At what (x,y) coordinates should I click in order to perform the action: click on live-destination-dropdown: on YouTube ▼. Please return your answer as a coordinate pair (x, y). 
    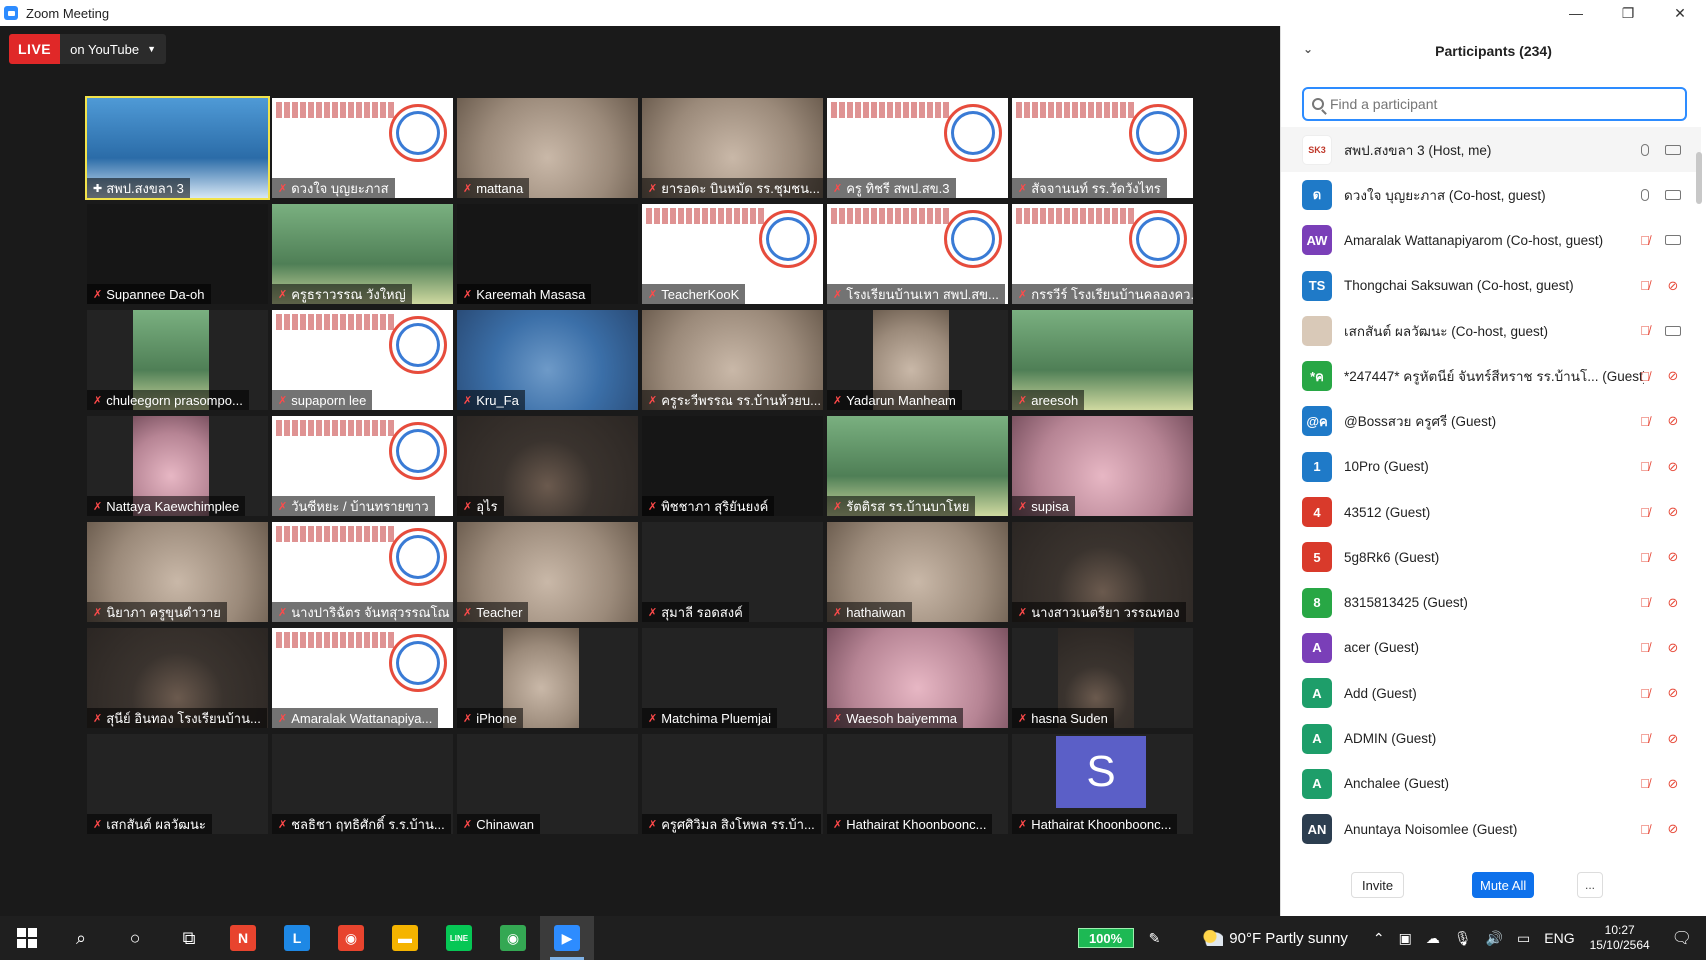
    Looking at the image, I should click on (113, 49).